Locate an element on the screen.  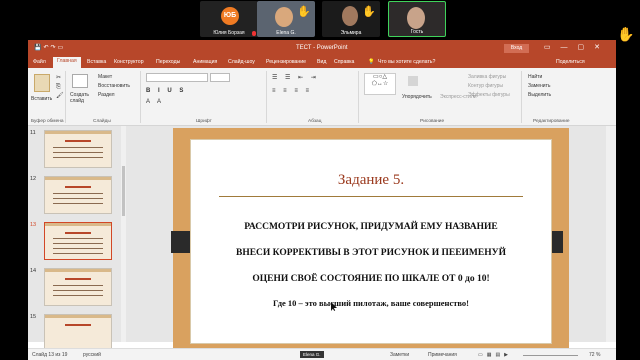
tell-me-search: Что вы хотите сделать? is located at coordinates (406, 62).